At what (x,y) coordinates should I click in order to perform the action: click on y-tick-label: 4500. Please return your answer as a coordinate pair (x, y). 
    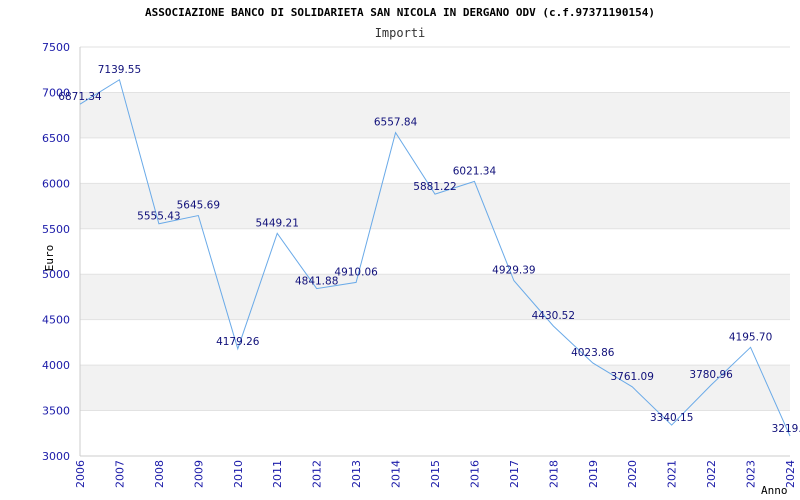
    Looking at the image, I should click on (56, 320).